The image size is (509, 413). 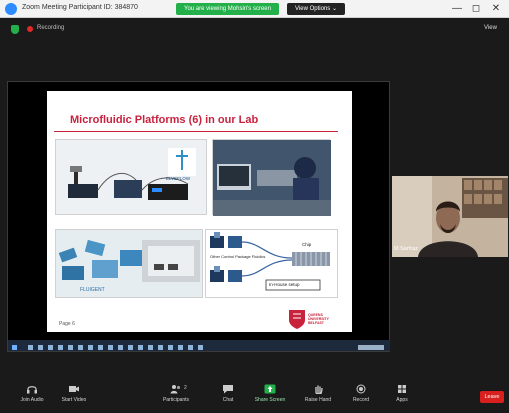 What do you see at coordinates (80, 7) in the screenshot?
I see `window-title: Zoom Meeting Participant ID: 384870` at bounding box center [80, 7].